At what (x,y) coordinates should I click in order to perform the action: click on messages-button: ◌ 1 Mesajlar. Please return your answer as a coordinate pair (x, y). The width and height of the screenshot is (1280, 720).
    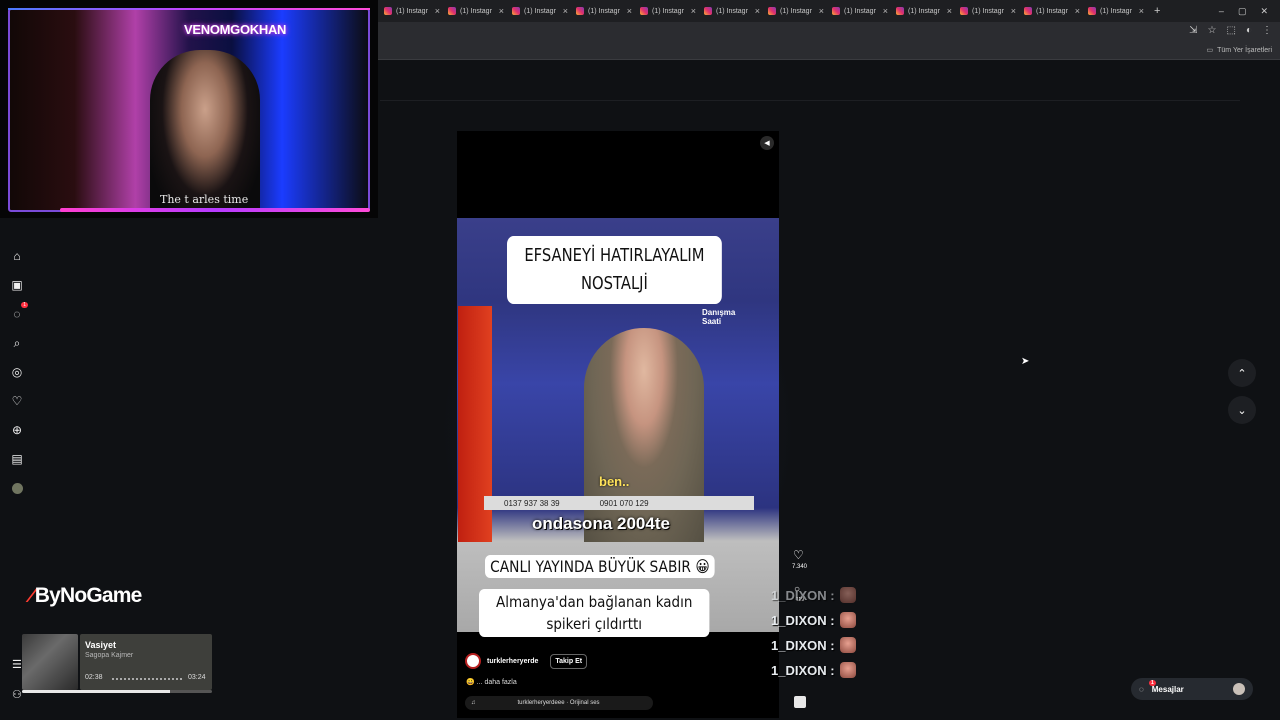
    Looking at the image, I should click on (1192, 689).